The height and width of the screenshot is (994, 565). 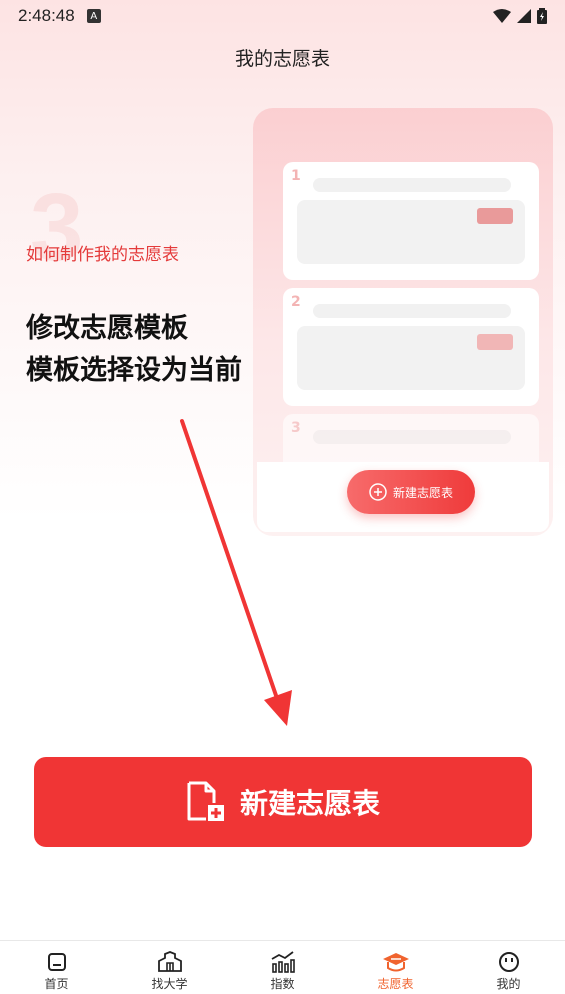 What do you see at coordinates (283, 962) in the screenshot?
I see `chart-icon` at bounding box center [283, 962].